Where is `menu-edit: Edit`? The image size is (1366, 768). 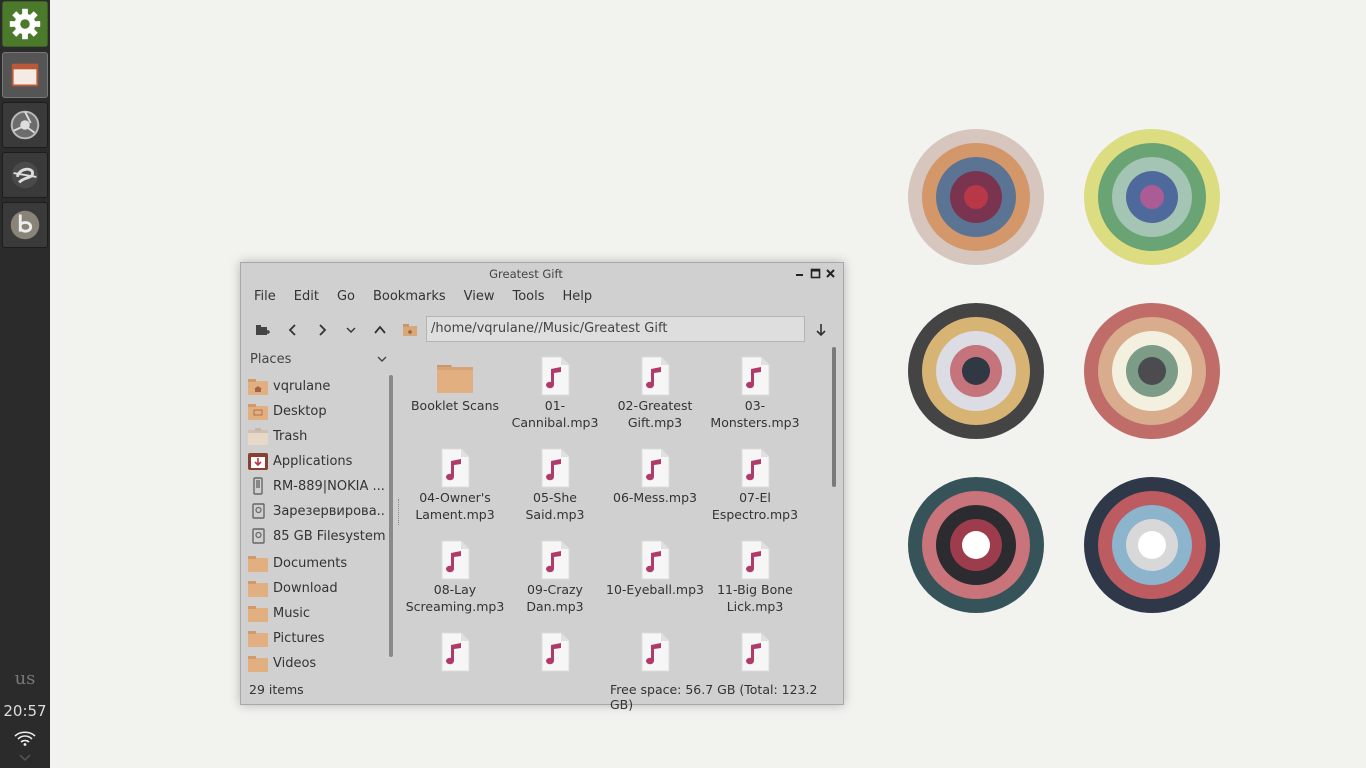 menu-edit: Edit is located at coordinates (306, 299).